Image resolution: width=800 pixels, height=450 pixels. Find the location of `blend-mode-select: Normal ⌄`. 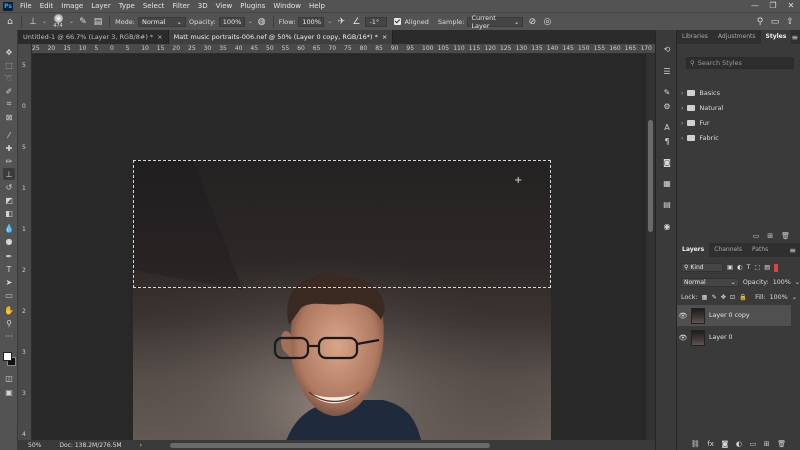

blend-mode-select: Normal ⌄ is located at coordinates (710, 282).